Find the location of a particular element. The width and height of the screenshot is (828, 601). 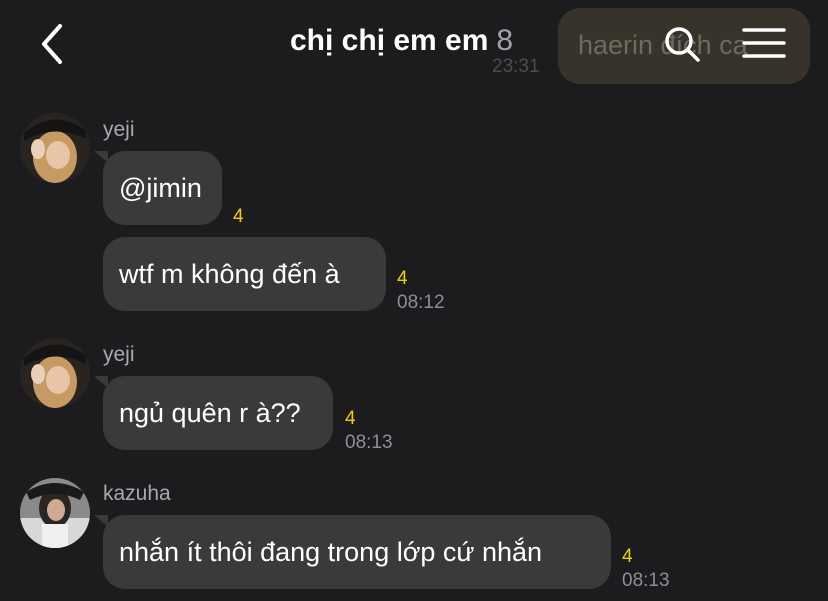

message-bubble: ngủ quên r à?? is located at coordinates (213, 413).